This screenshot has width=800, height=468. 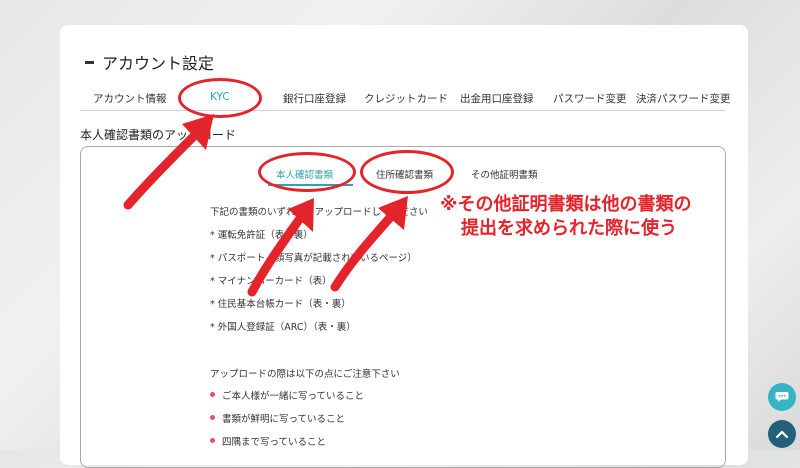 I want to click on scroll-top-button, so click(x=782, y=434).